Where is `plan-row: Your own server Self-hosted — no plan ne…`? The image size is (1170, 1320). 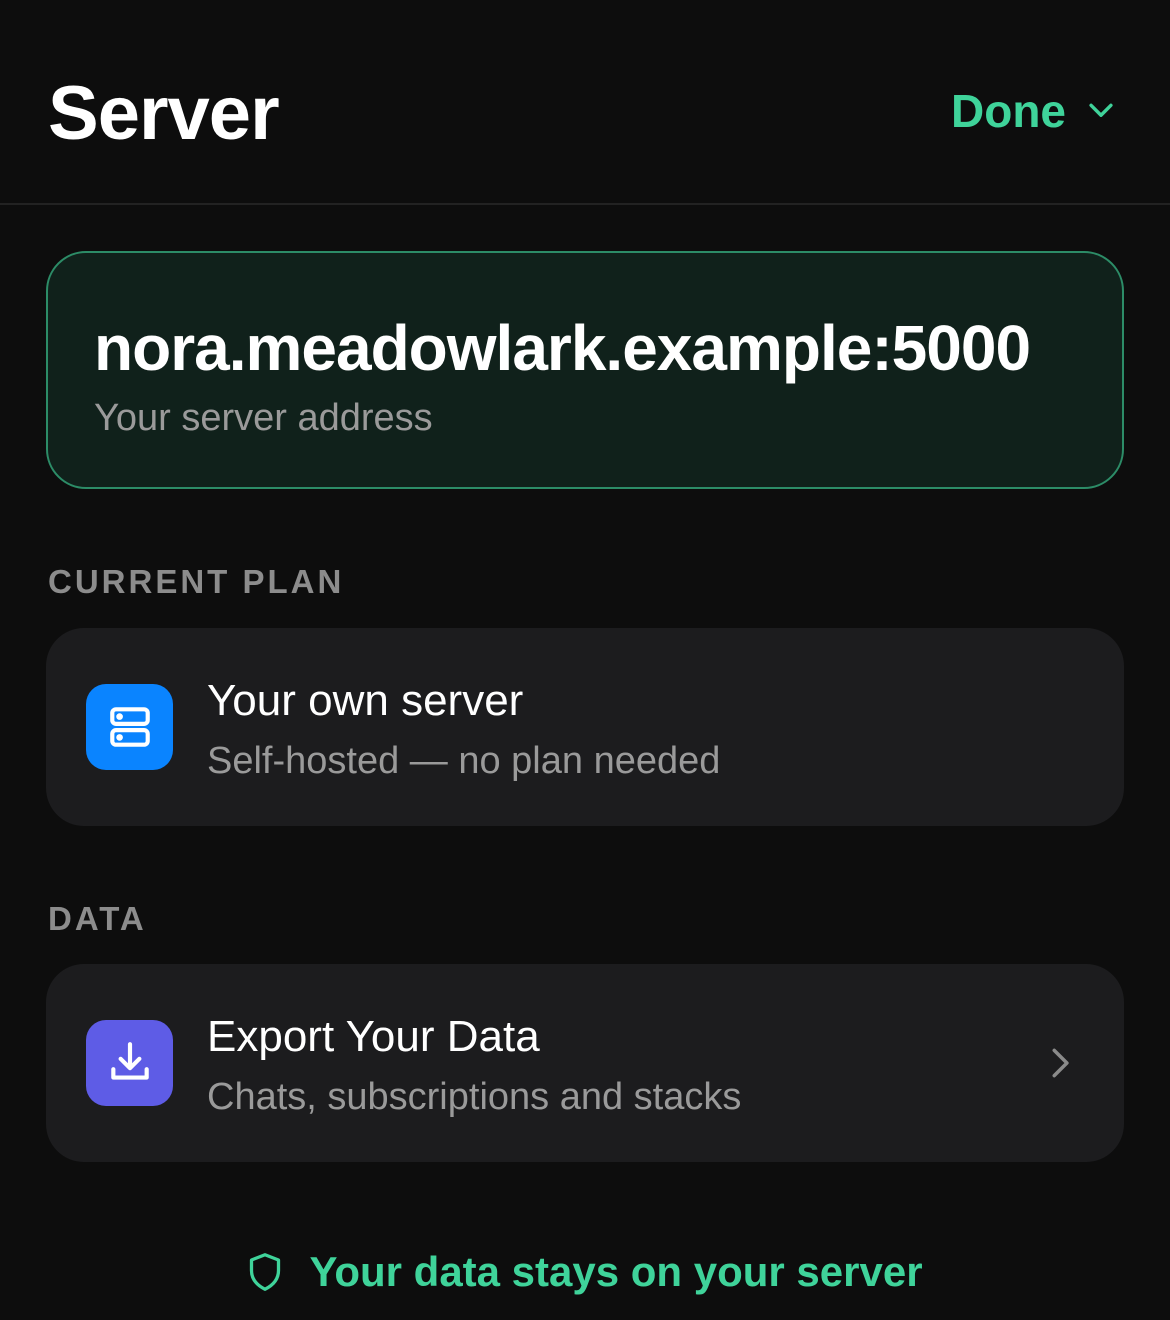 plan-row: Your own server Self-hosted — no plan ne… is located at coordinates (585, 727).